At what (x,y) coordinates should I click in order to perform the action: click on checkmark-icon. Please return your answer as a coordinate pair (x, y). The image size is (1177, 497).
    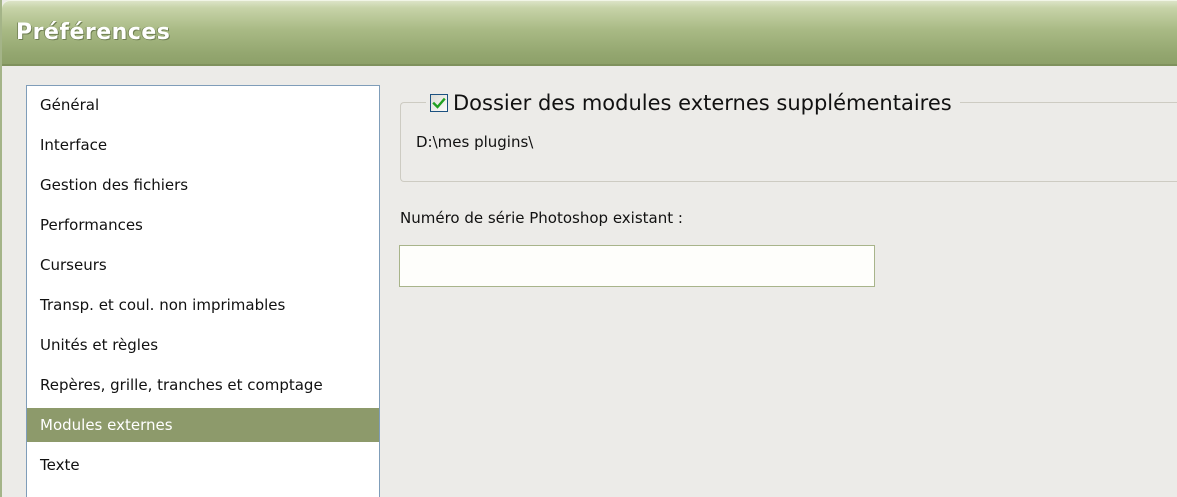
    Looking at the image, I should click on (439, 103).